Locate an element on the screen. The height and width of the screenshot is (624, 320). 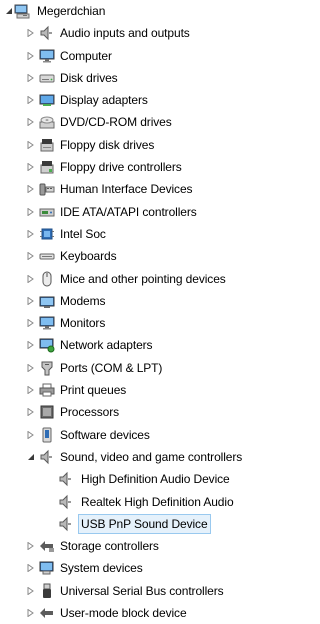
tree-category-network-adapters: Network adapters is located at coordinates (124, 345).